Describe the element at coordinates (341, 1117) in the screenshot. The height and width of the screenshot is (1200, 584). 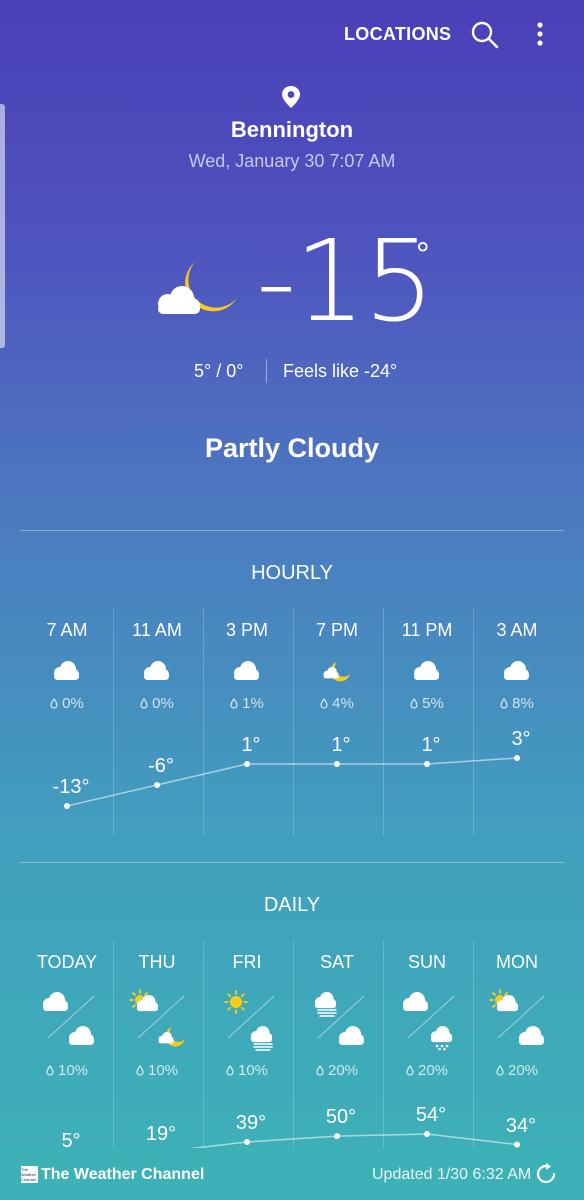
I see `high-temperature-label: 50°` at that location.